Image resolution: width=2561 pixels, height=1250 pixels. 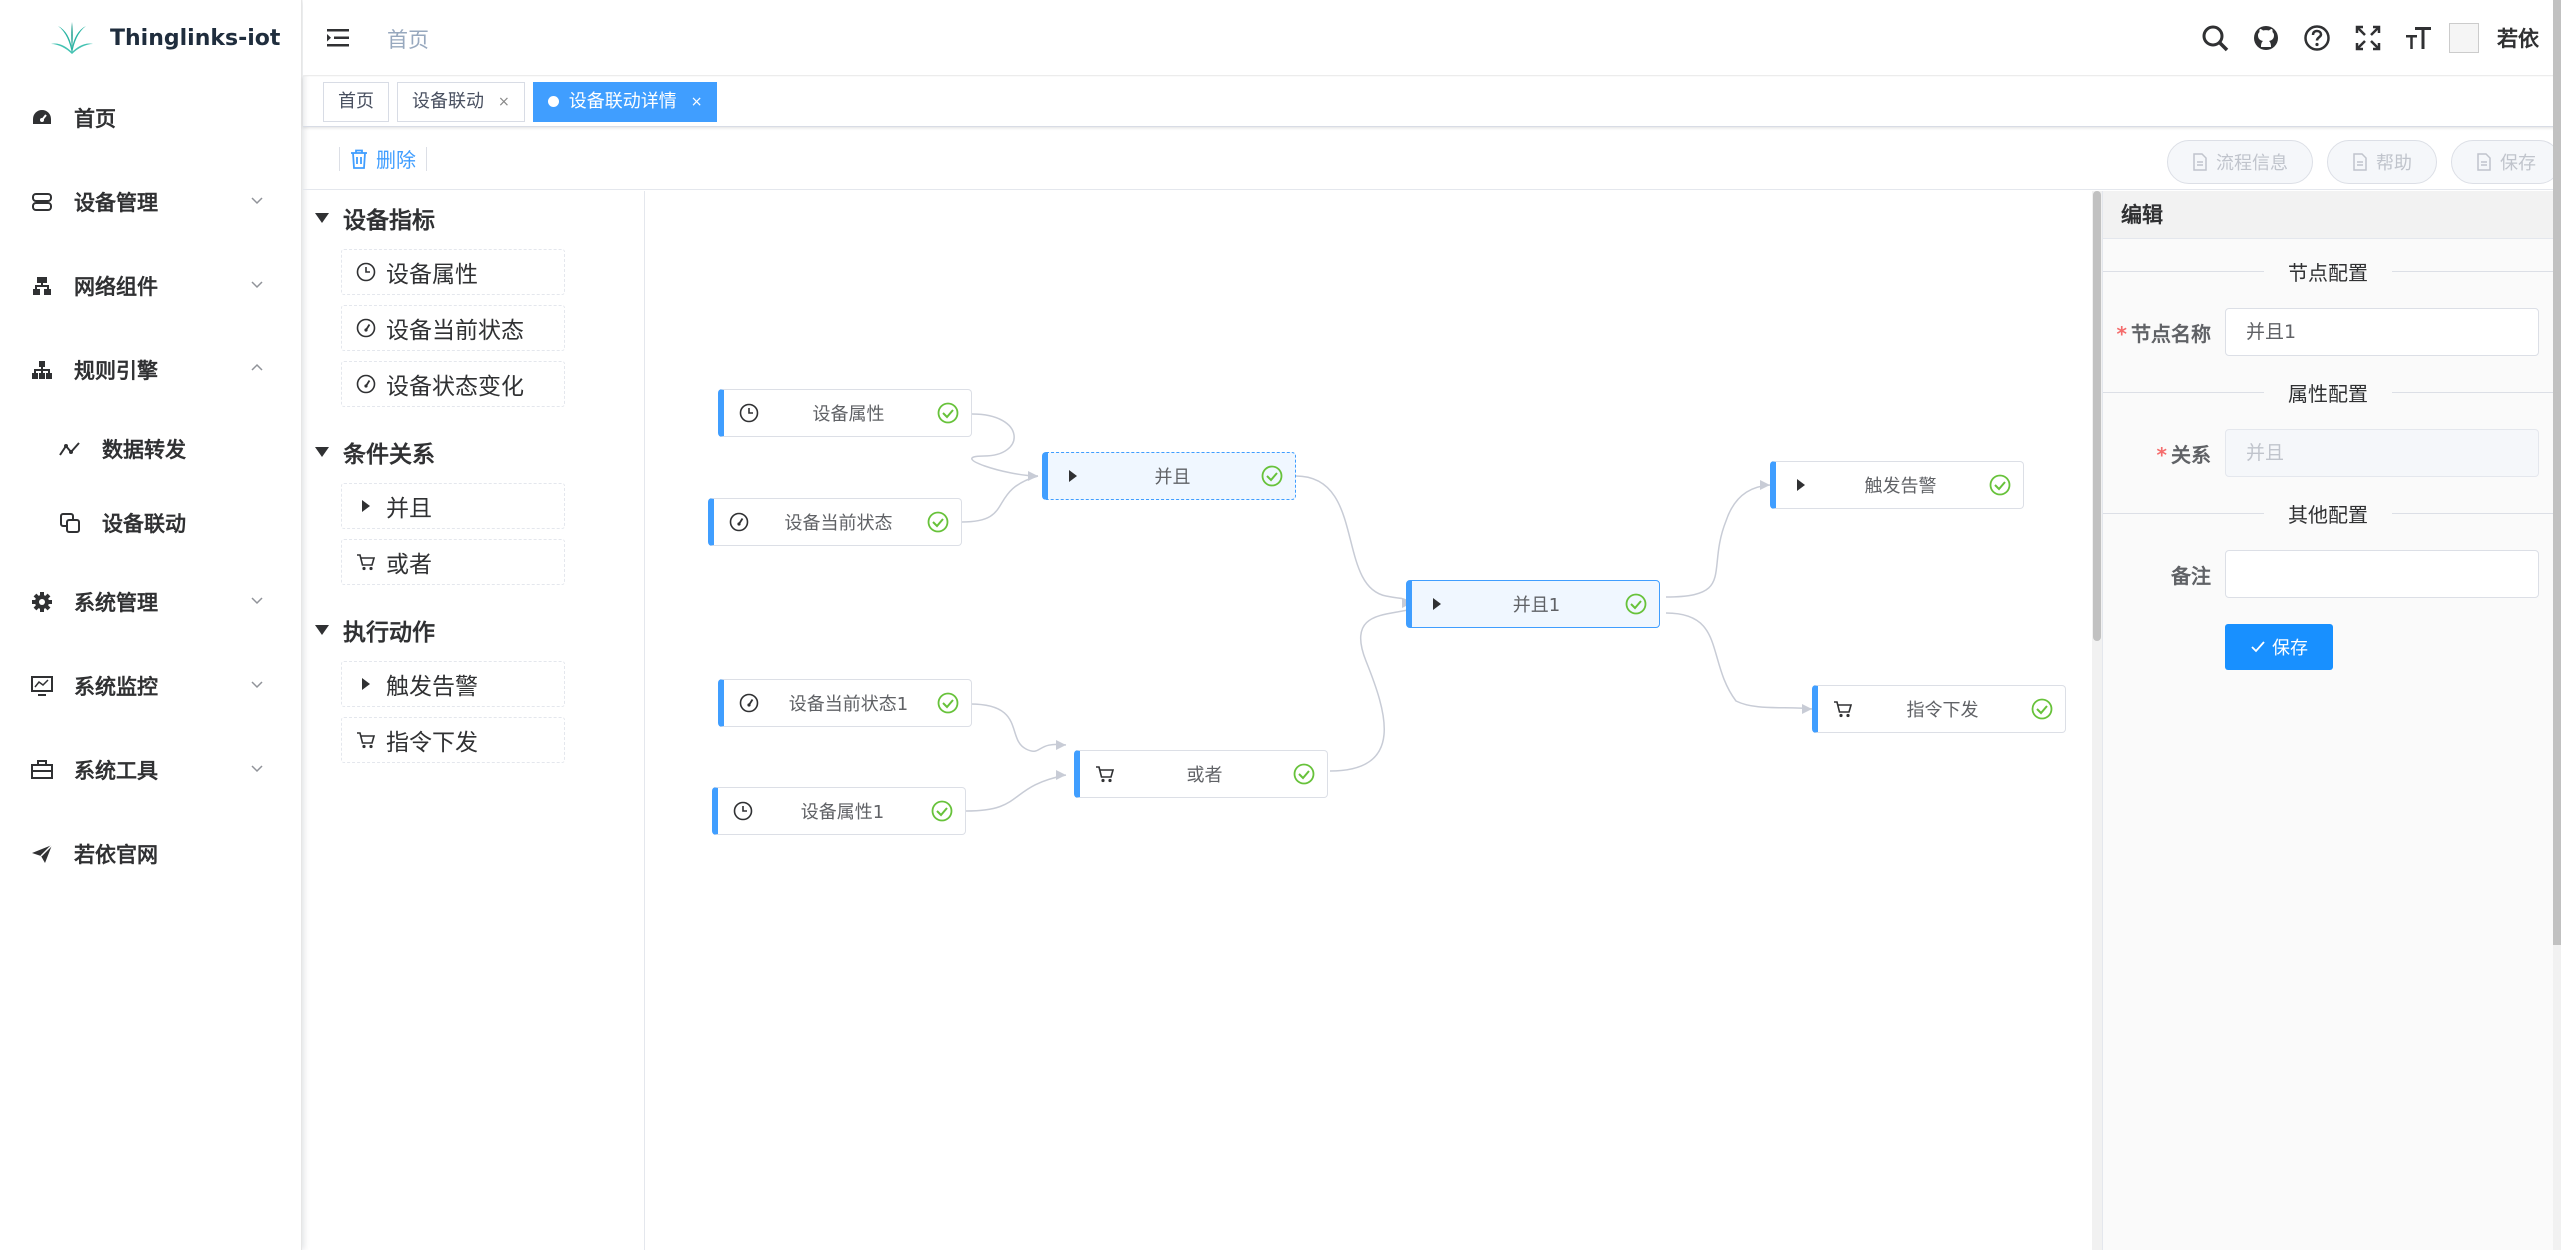 What do you see at coordinates (453, 562) in the screenshot?
I see `palette-item-or: 或者` at bounding box center [453, 562].